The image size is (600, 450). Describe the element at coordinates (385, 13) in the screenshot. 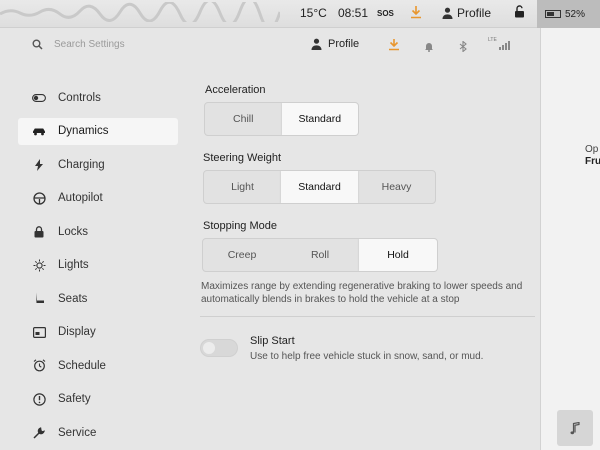

I see `sos-label: SOS` at that location.